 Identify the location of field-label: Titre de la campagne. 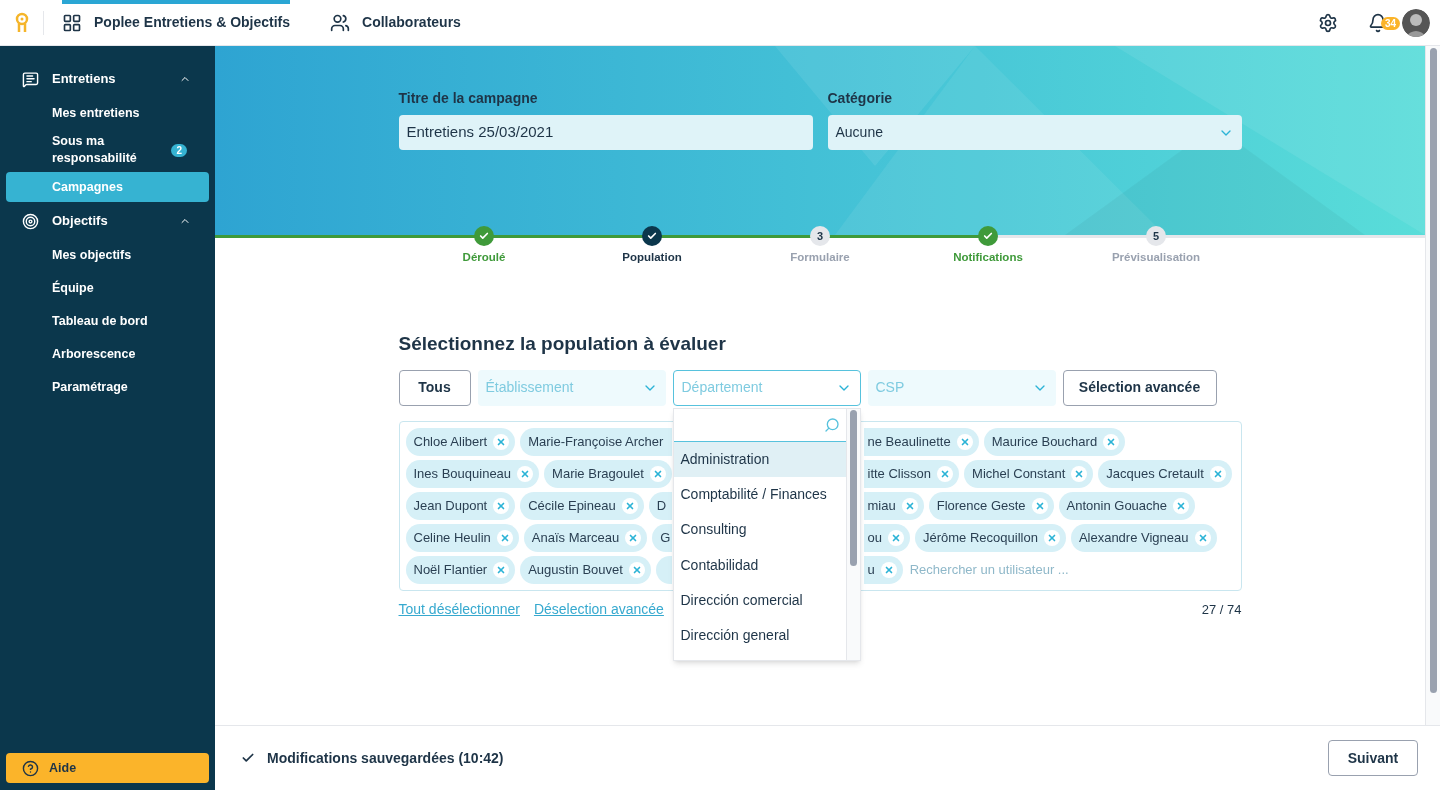
(468, 98).